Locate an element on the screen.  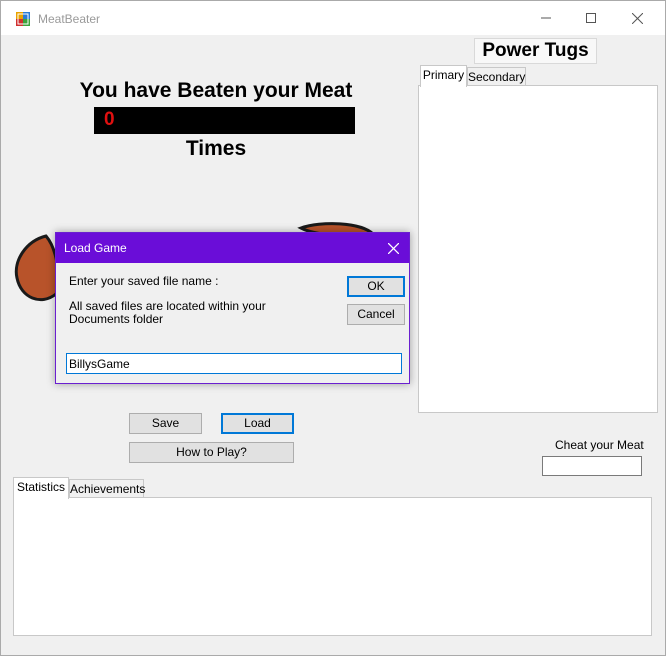
save-button: Save is located at coordinates (165, 423).